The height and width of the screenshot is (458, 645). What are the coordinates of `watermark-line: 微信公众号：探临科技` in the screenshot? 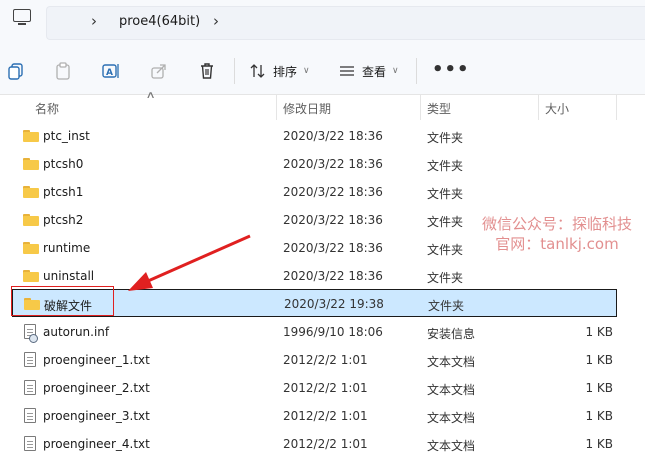 It's located at (557, 224).